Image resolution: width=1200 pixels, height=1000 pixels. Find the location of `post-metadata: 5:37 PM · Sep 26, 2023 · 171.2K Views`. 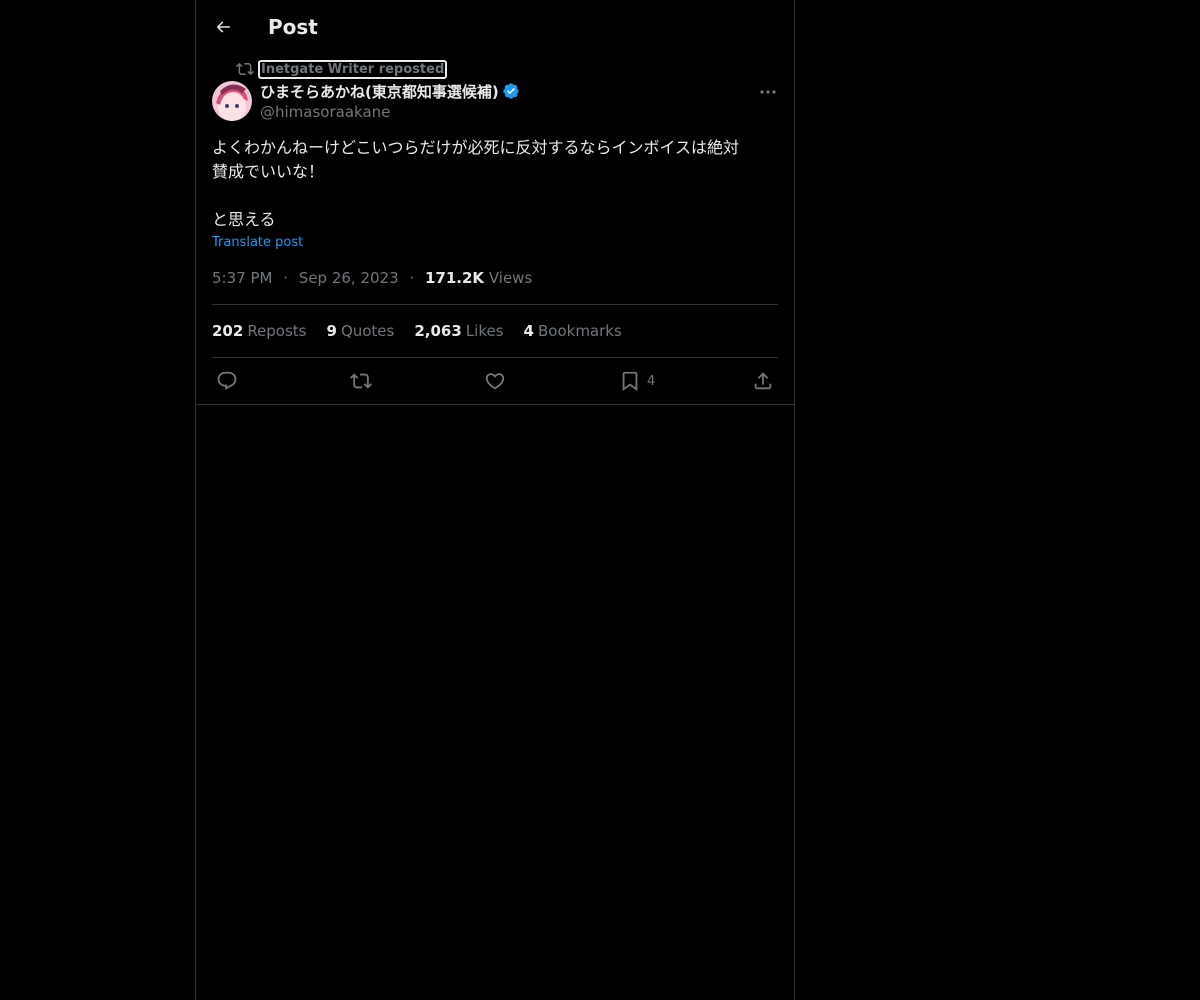

post-metadata: 5:37 PM · Sep 26, 2023 · 171.2K Views is located at coordinates (372, 278).